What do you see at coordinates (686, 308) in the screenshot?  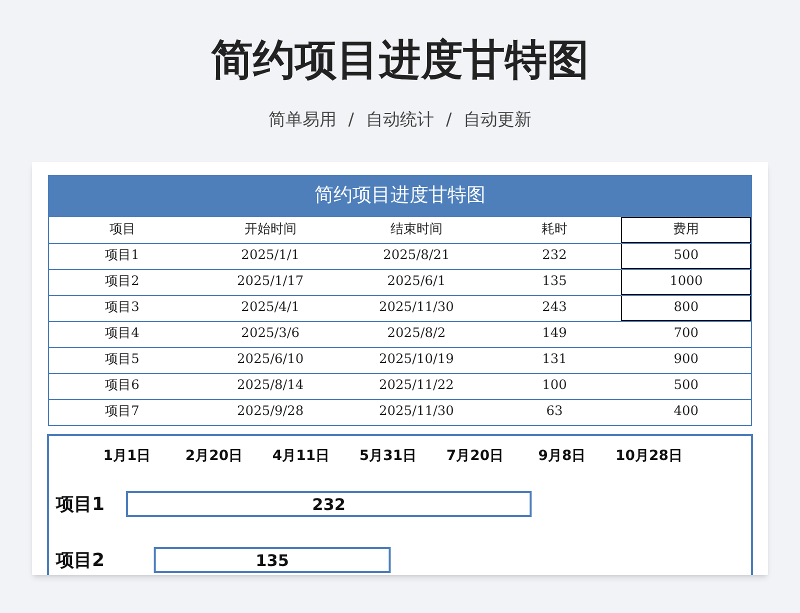 I see `table-cell: 800` at bounding box center [686, 308].